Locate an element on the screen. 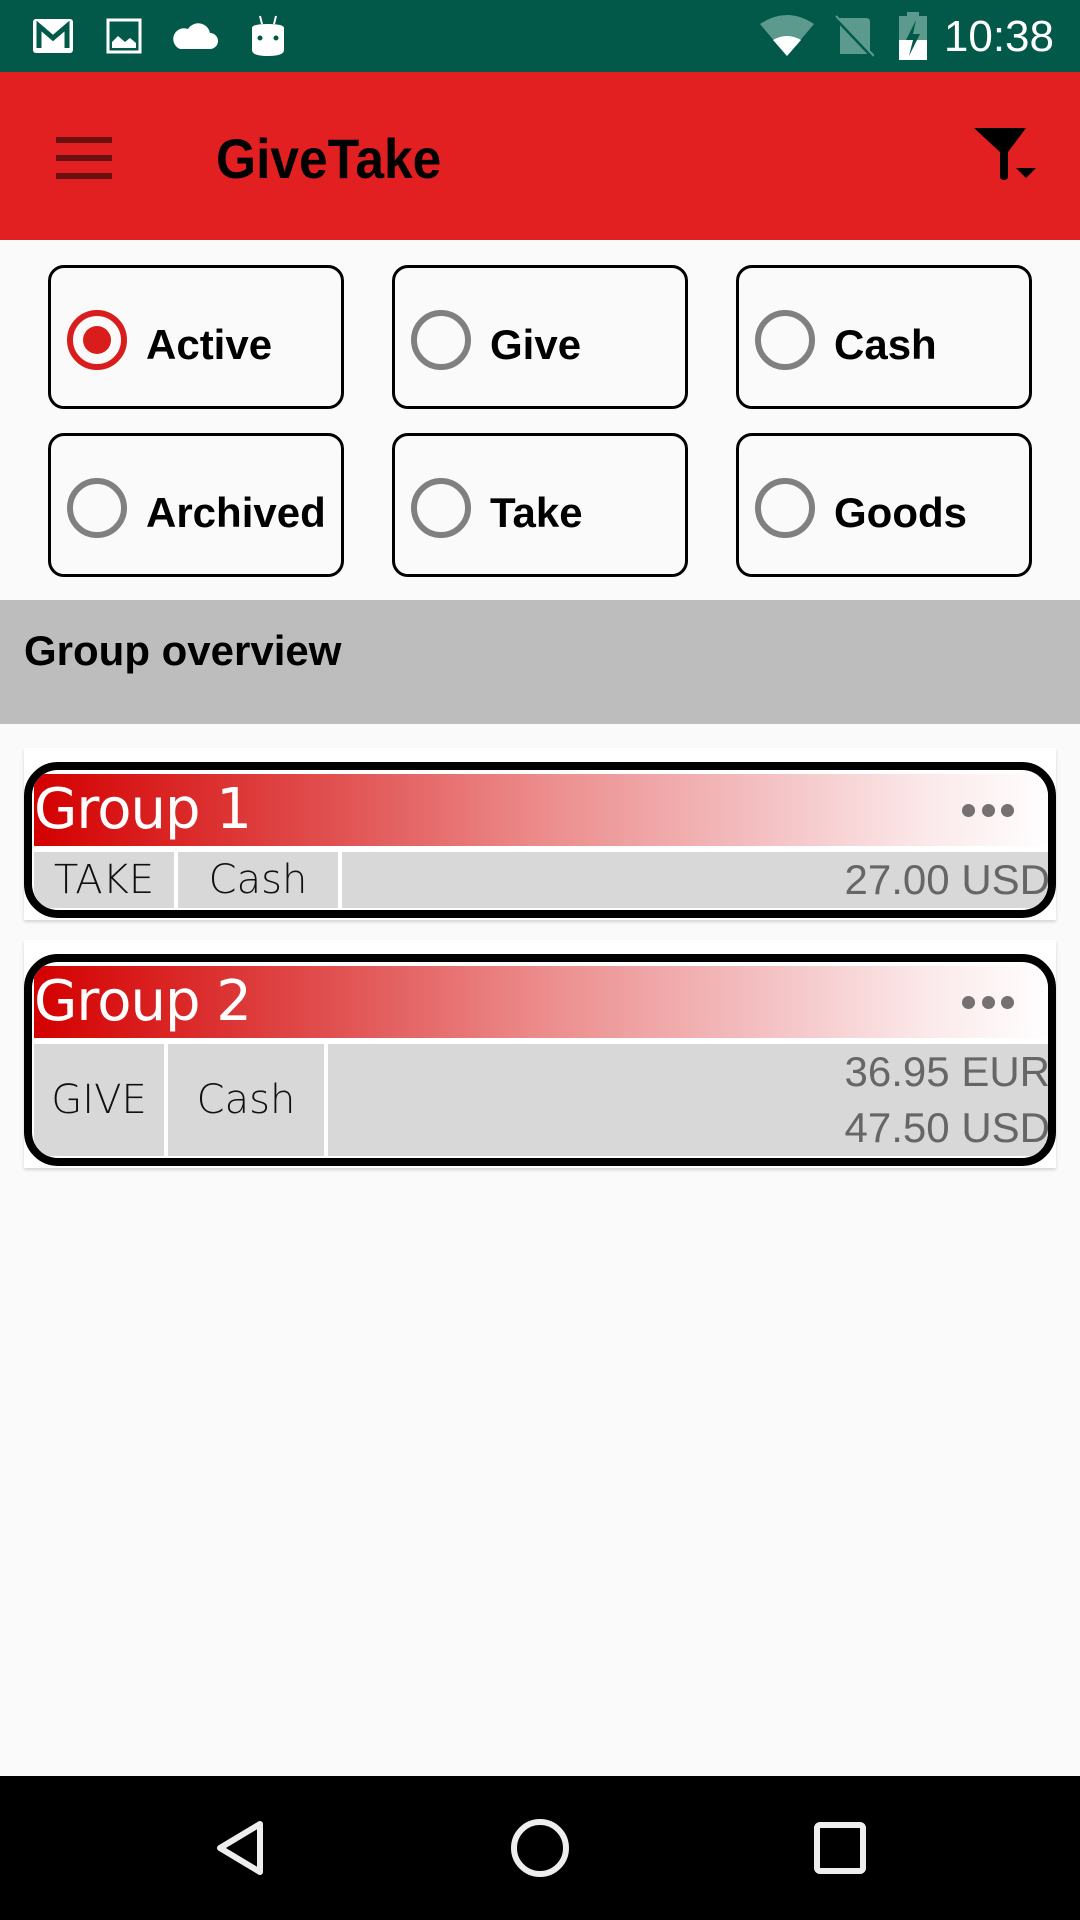 The height and width of the screenshot is (1920, 1080). back-icon is located at coordinates (240, 1848).